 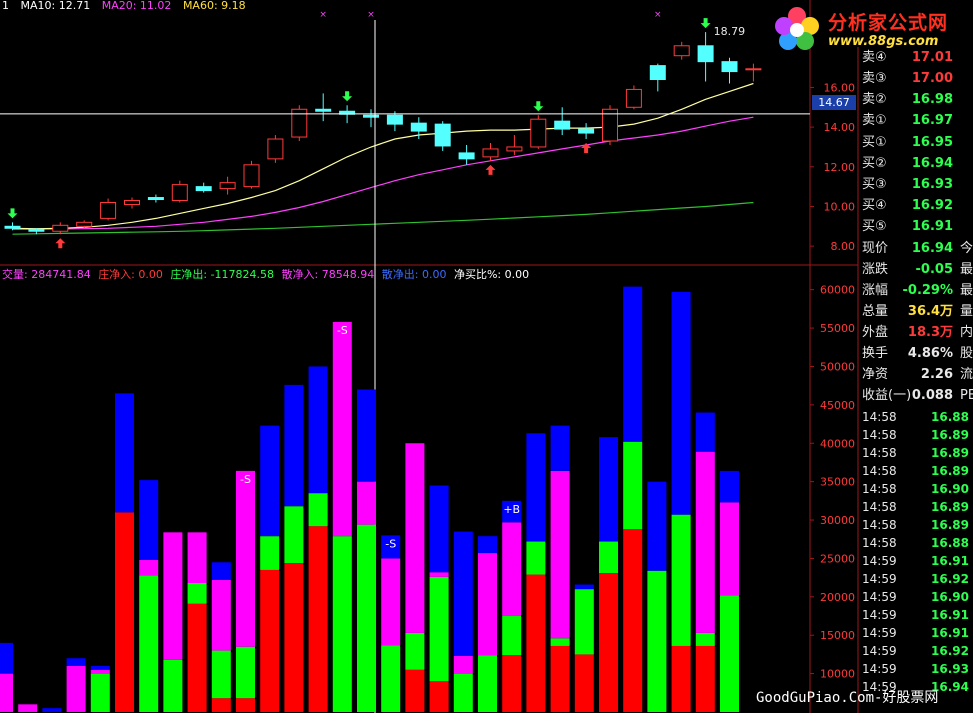 What do you see at coordinates (491, 274) in the screenshot?
I see `net-ratio-label: 净买比%: 0.00` at bounding box center [491, 274].